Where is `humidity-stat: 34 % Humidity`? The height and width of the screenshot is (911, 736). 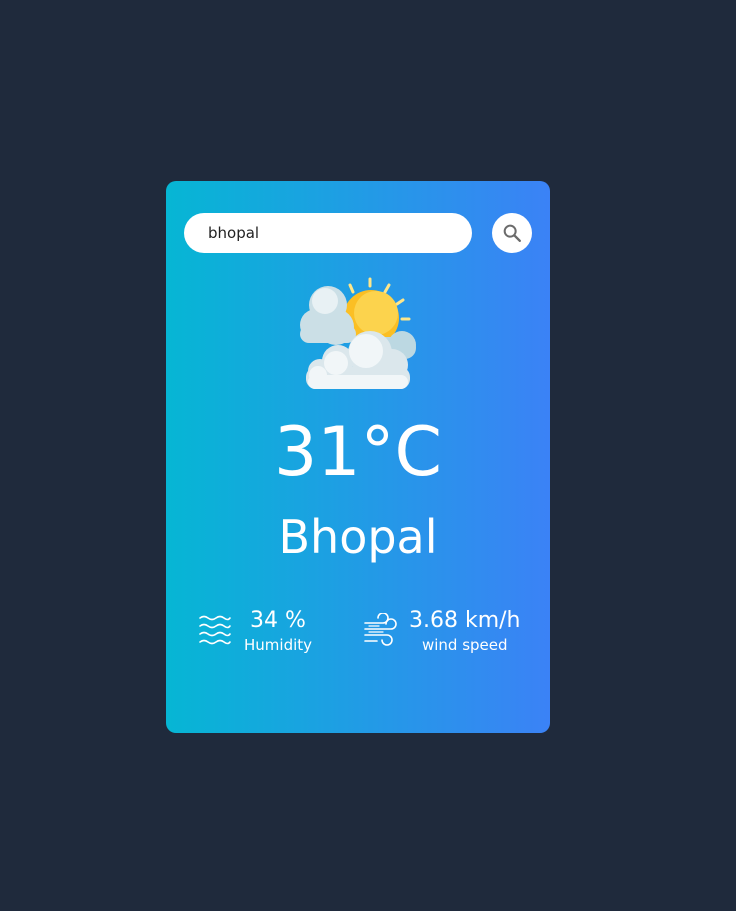 humidity-stat: 34 % Humidity is located at coordinates (255, 630).